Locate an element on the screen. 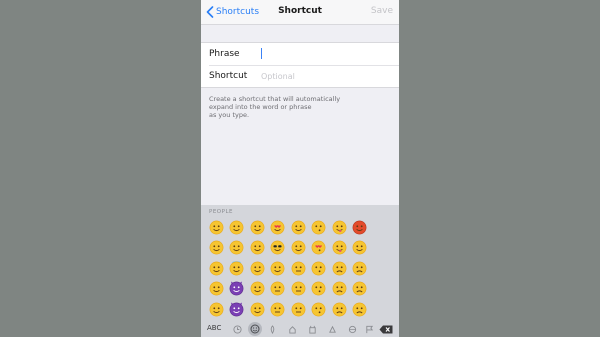  relaxed-face-icon is located at coordinates (257, 309).